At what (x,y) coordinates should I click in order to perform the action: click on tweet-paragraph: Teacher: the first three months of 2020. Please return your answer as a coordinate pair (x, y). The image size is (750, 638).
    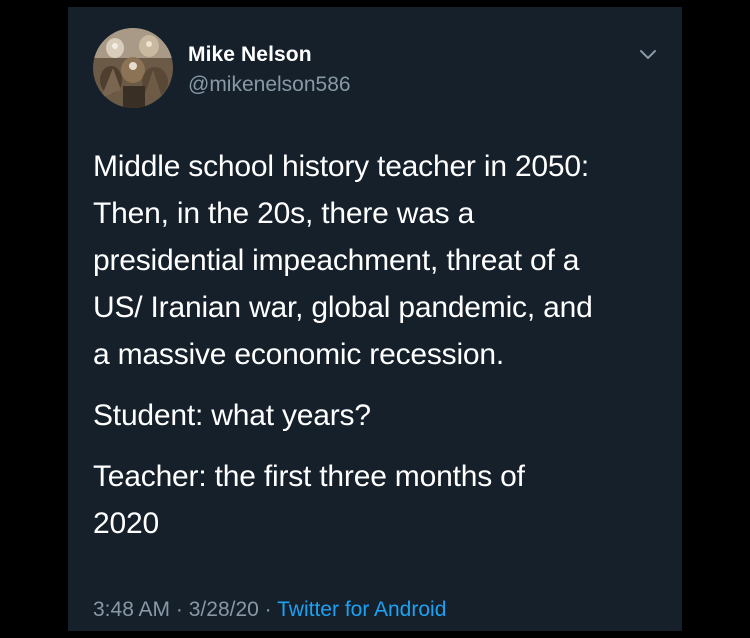
    Looking at the image, I should click on (309, 500).